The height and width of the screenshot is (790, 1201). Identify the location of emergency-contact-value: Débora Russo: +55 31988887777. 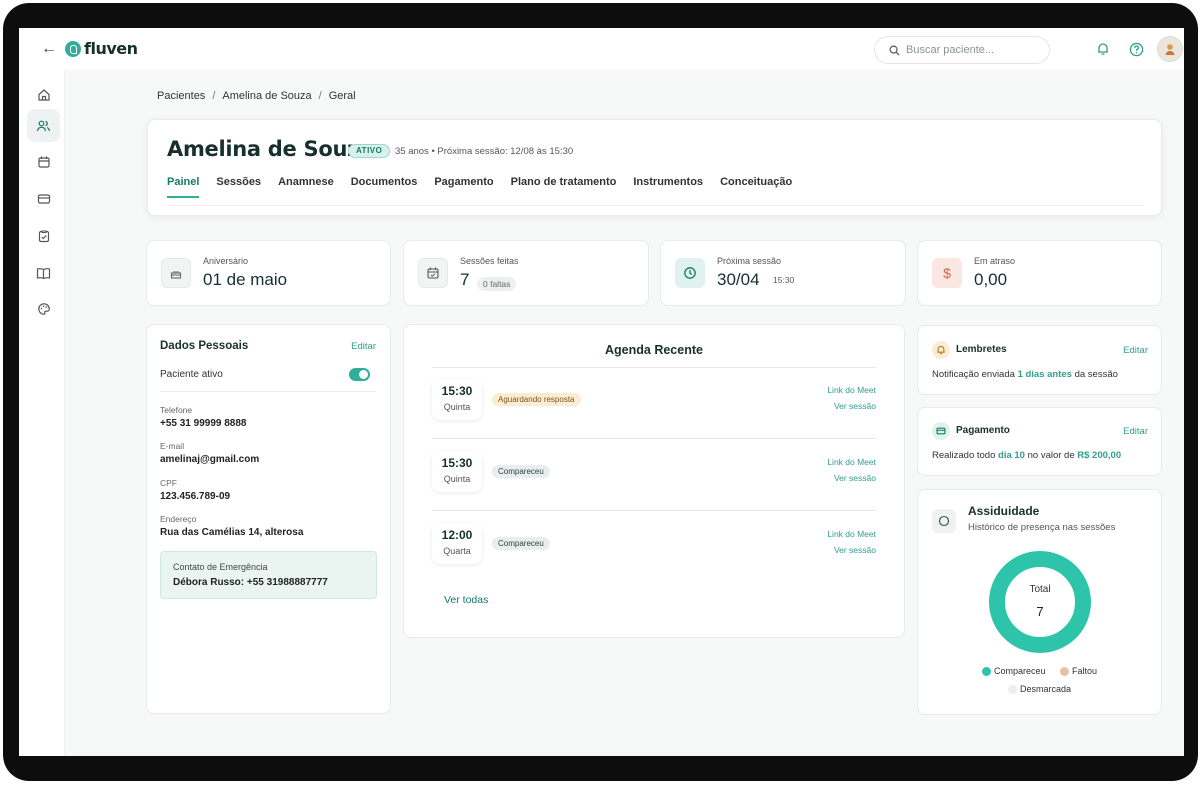
(250, 582).